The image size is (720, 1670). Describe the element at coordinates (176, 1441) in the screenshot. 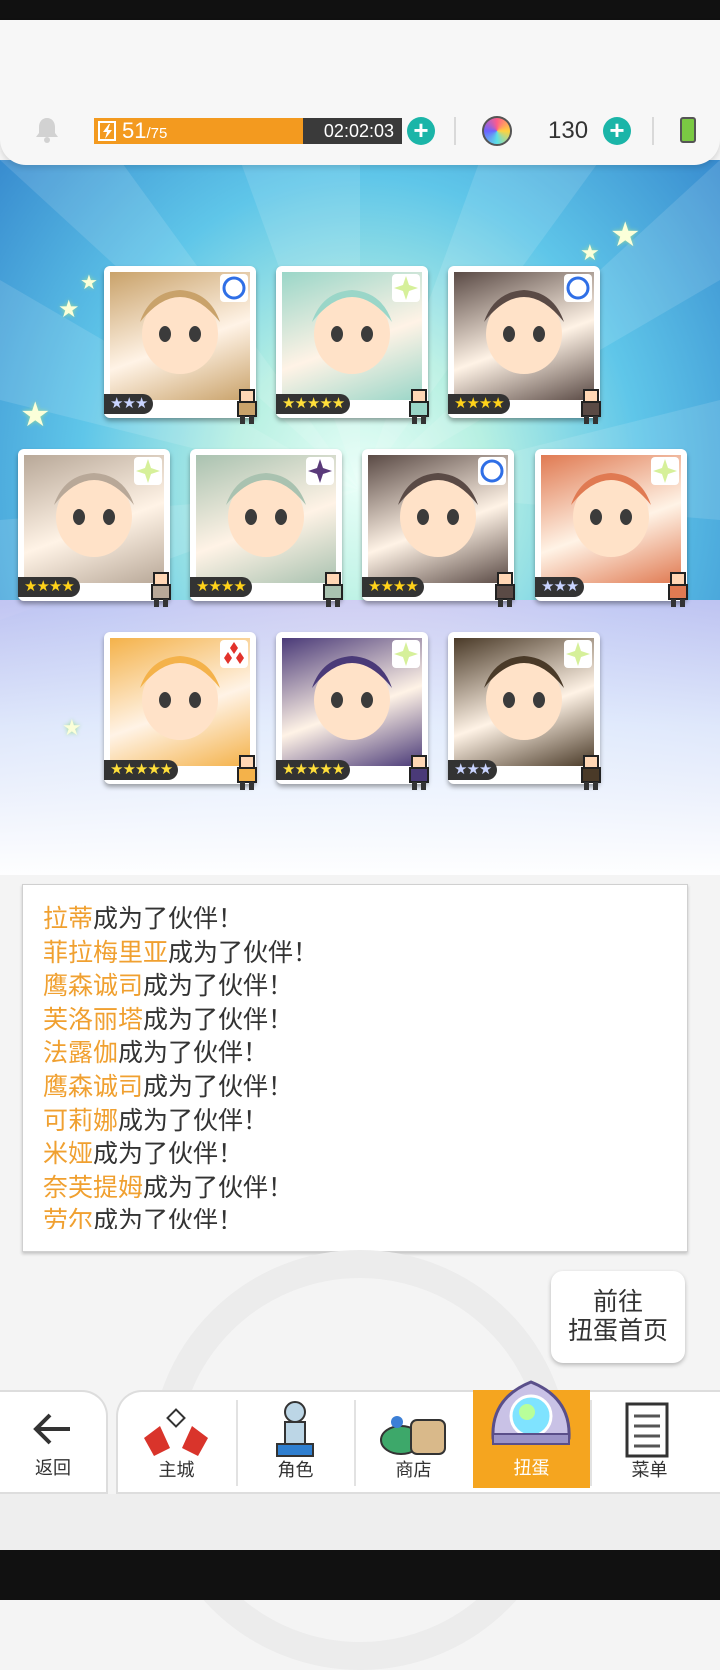

I see `tab-main-city: 主城` at that location.